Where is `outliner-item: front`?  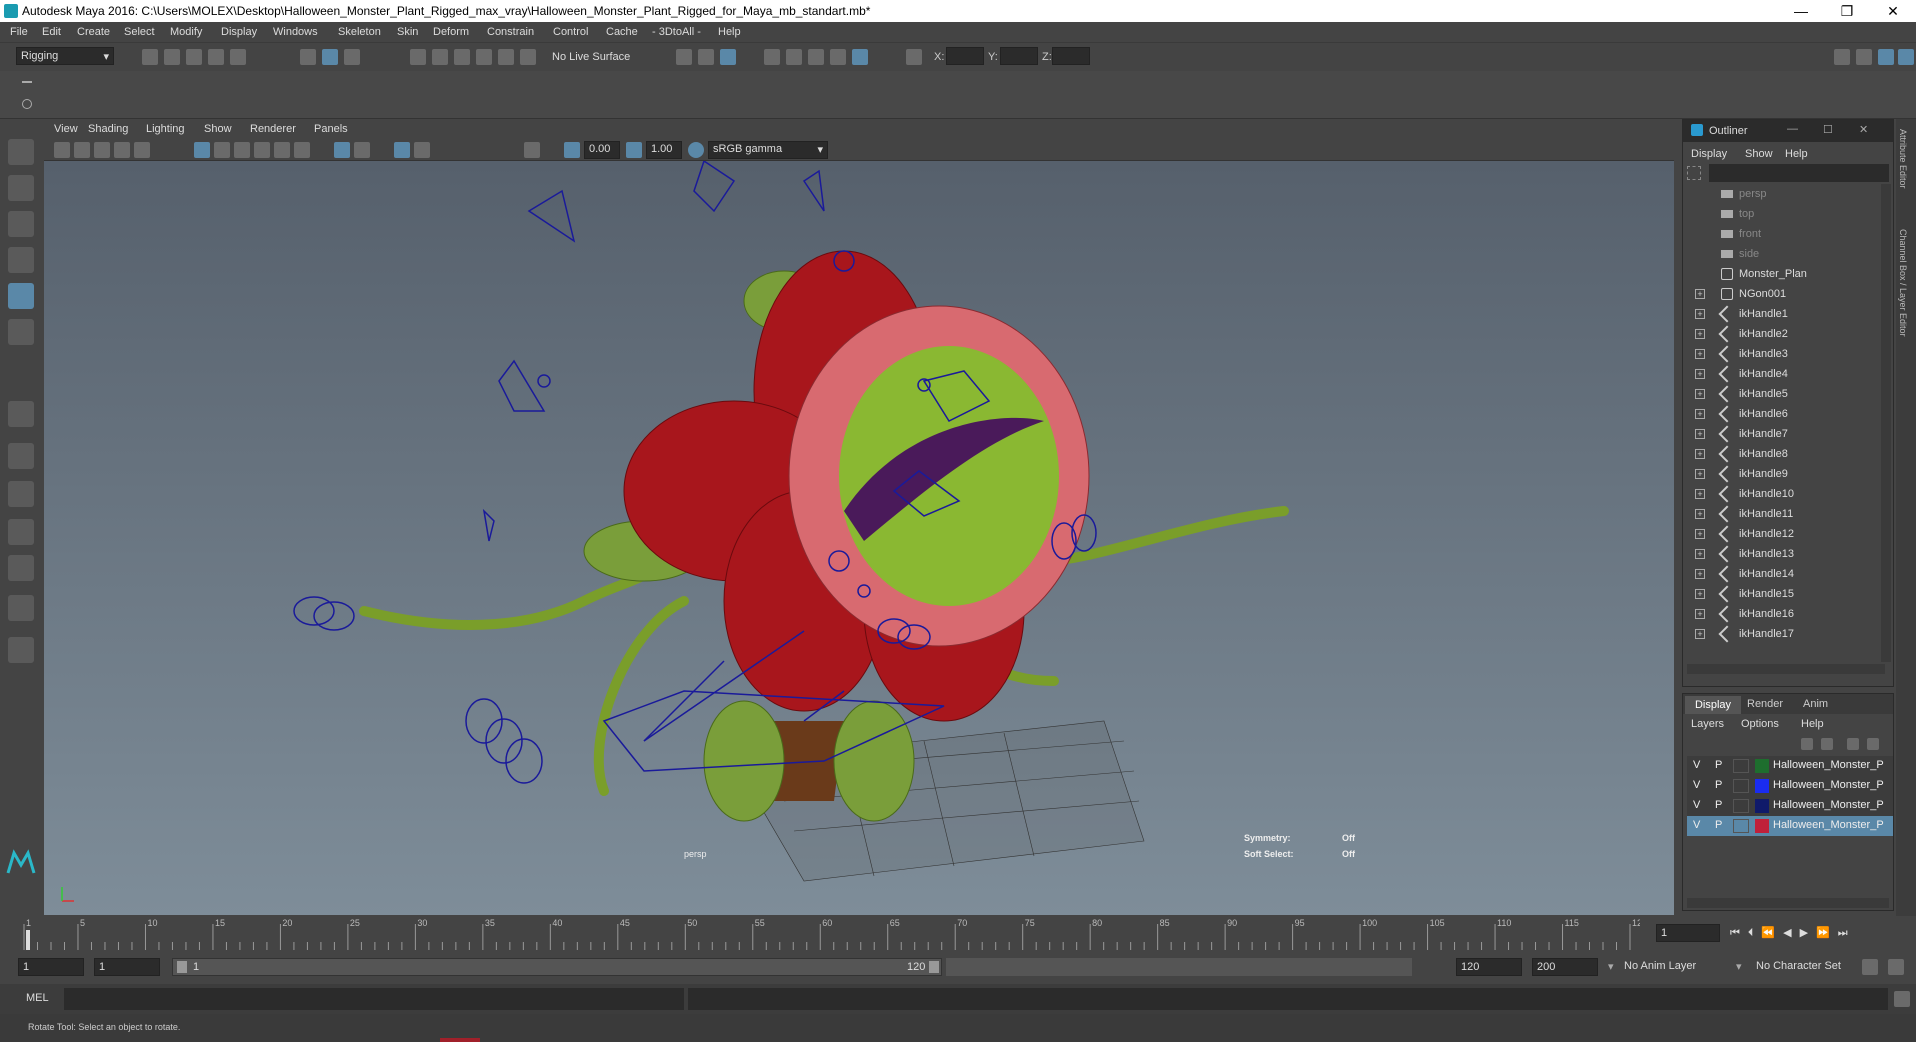
outliner-item: front is located at coordinates (1786, 234).